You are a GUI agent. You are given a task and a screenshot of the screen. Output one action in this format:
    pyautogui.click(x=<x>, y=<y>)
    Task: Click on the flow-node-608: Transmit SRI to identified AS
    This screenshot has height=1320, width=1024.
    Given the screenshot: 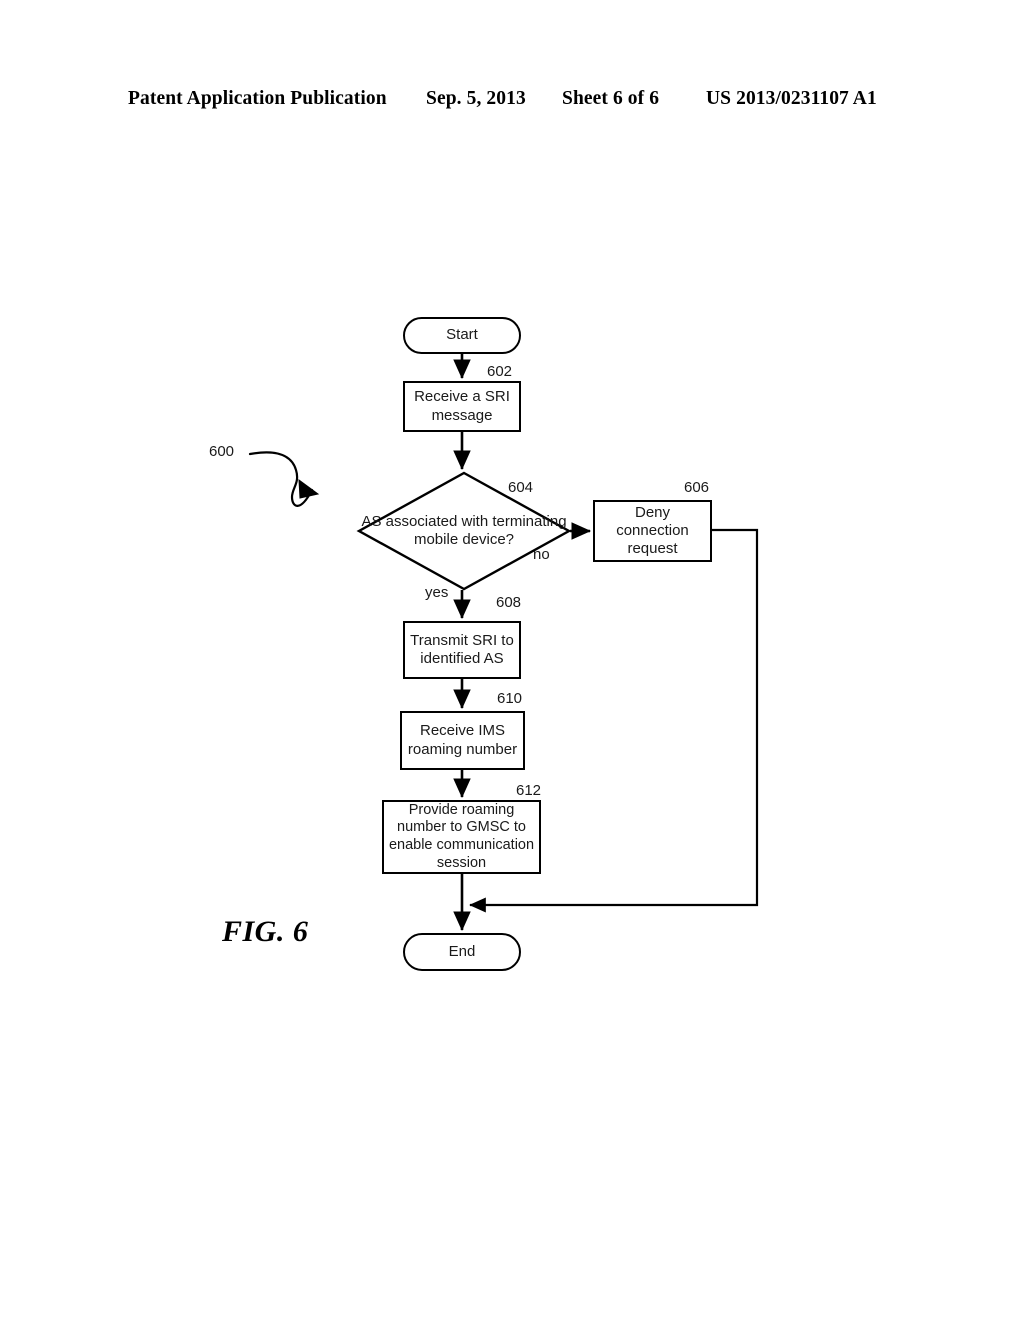 What is the action you would take?
    pyautogui.click(x=462, y=650)
    